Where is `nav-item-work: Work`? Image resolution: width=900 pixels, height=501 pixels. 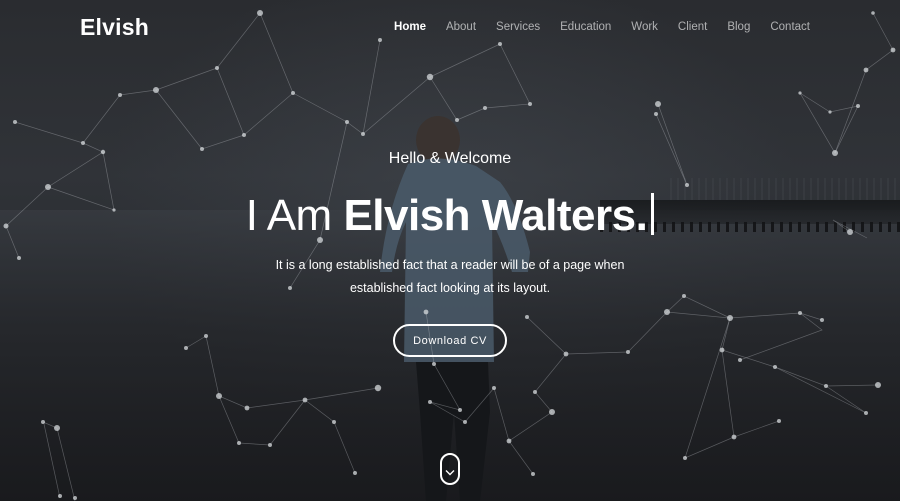 nav-item-work: Work is located at coordinates (644, 27).